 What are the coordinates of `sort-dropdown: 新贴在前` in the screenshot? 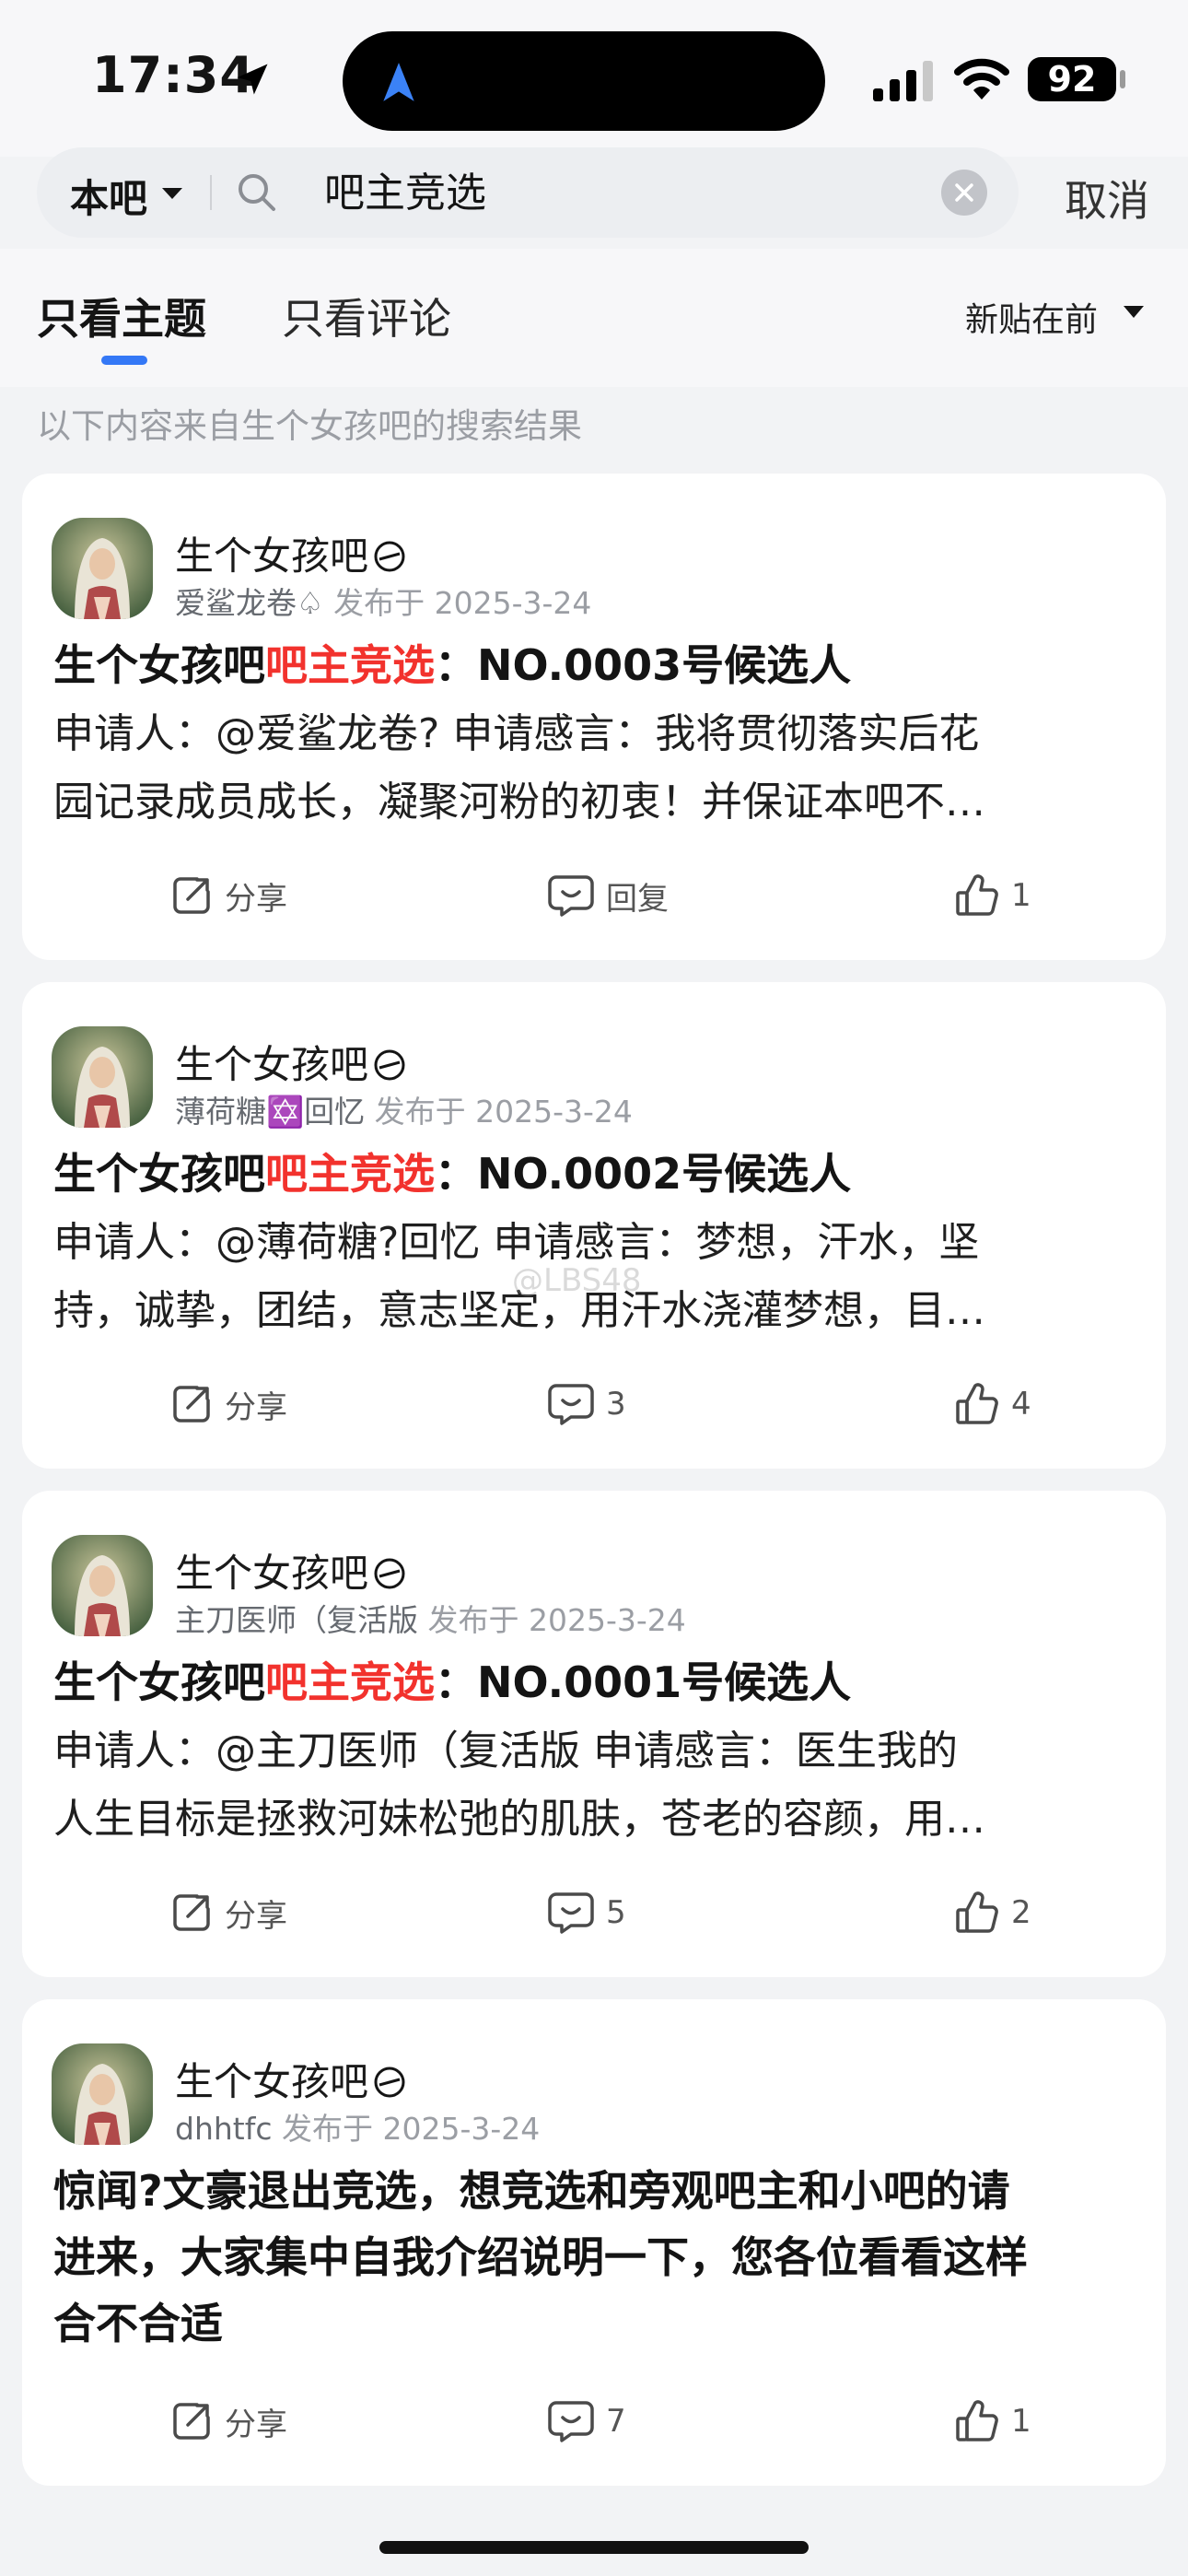 It's located at (1031, 317).